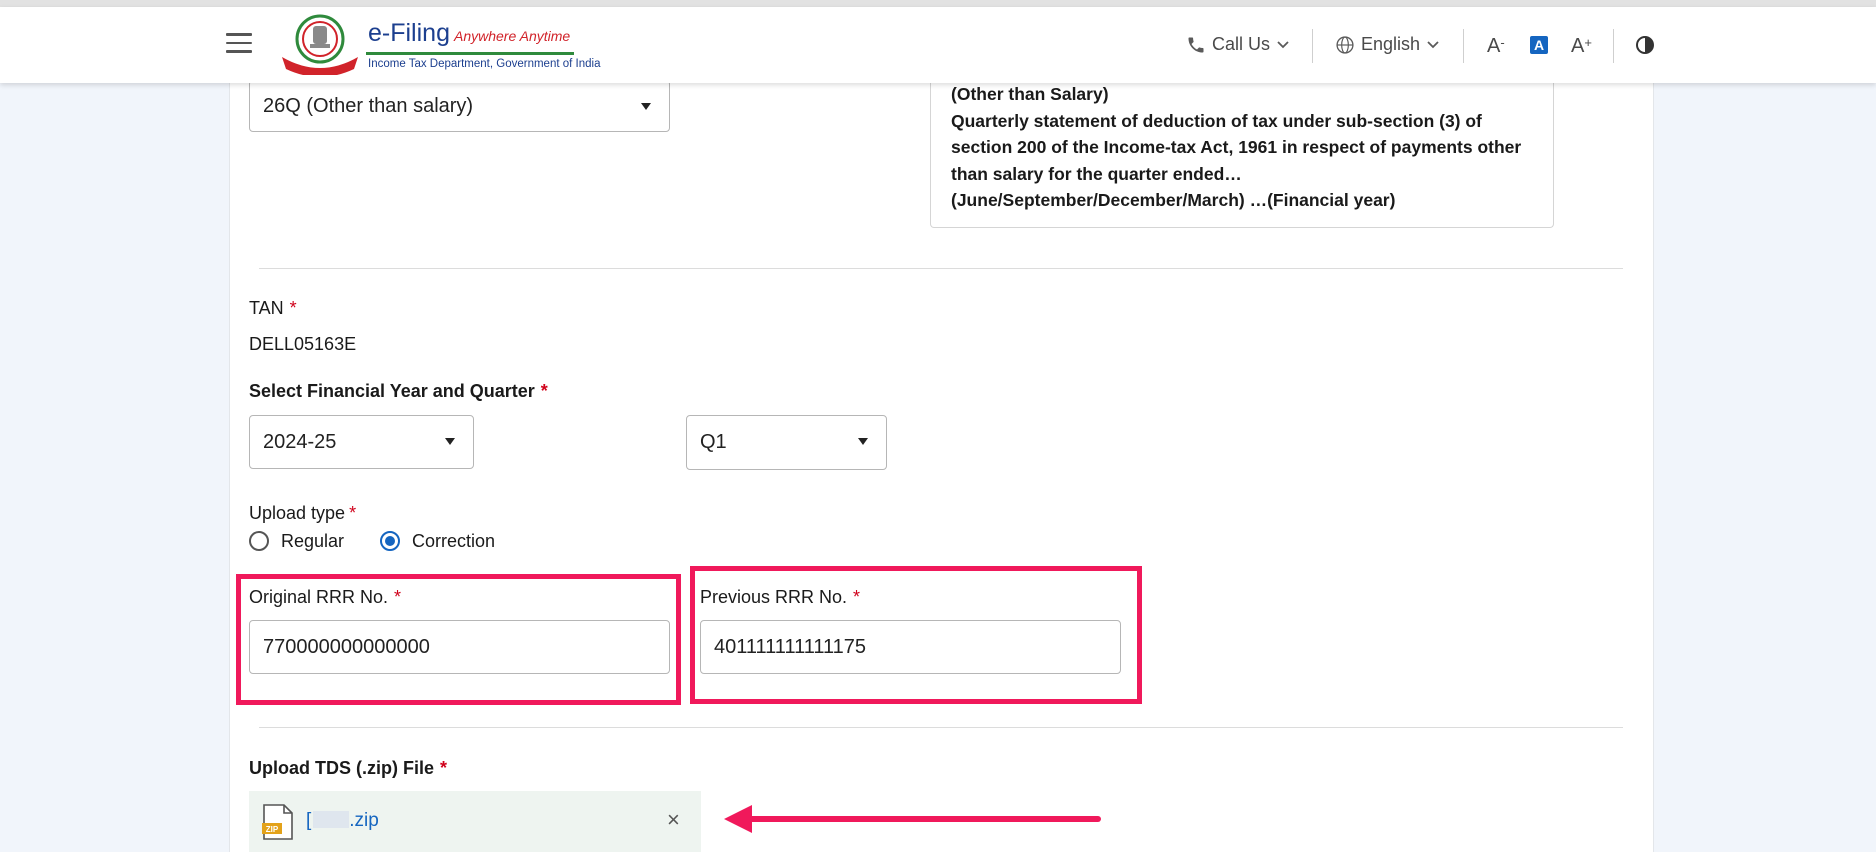 This screenshot has width=1876, height=852. What do you see at coordinates (673, 820) in the screenshot?
I see `close-icon: ×` at bounding box center [673, 820].